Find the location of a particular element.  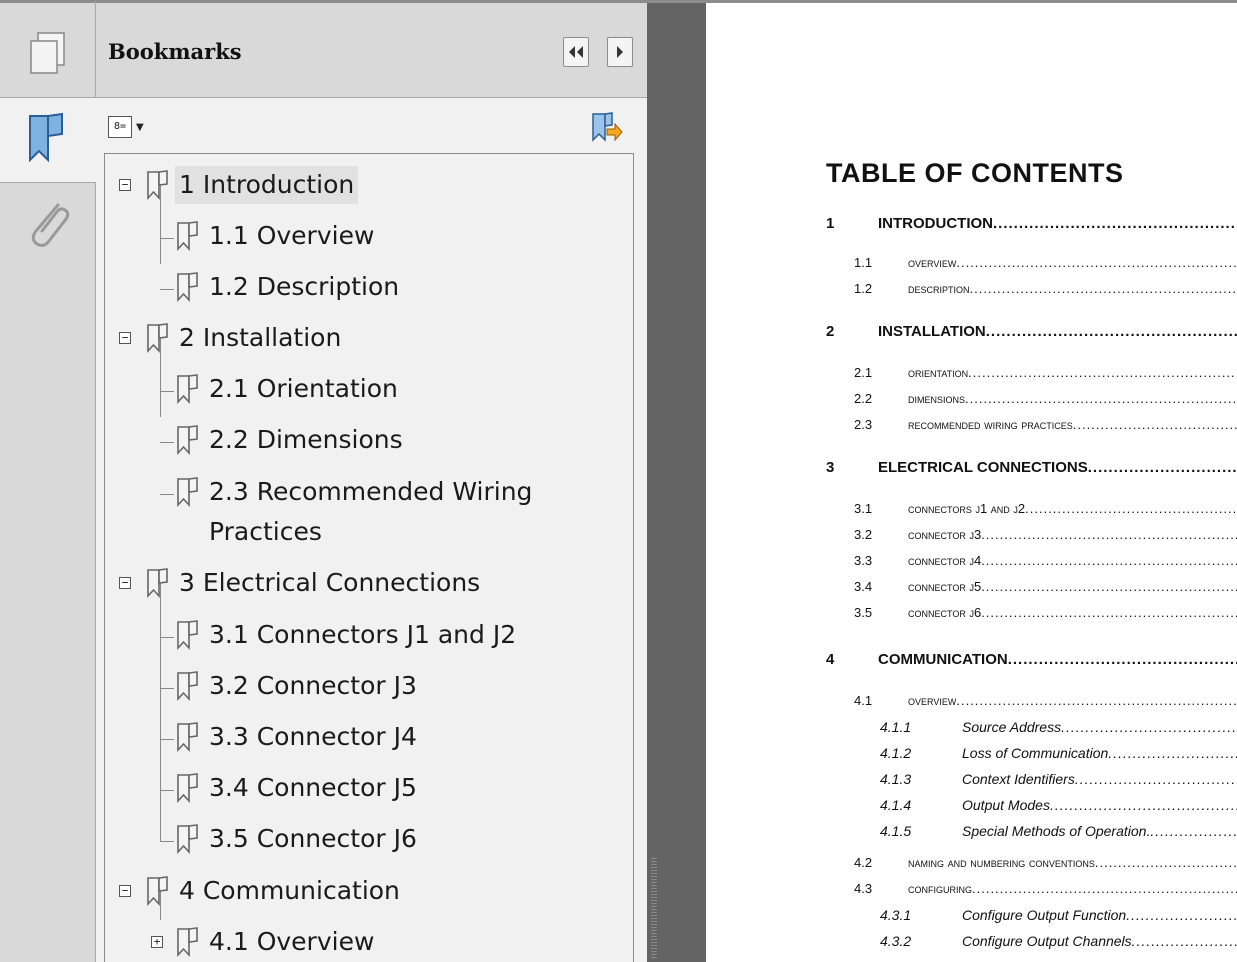

toc-entry: 3 ELECTRICAL CONNECTIONS is located at coordinates (1031, 469).